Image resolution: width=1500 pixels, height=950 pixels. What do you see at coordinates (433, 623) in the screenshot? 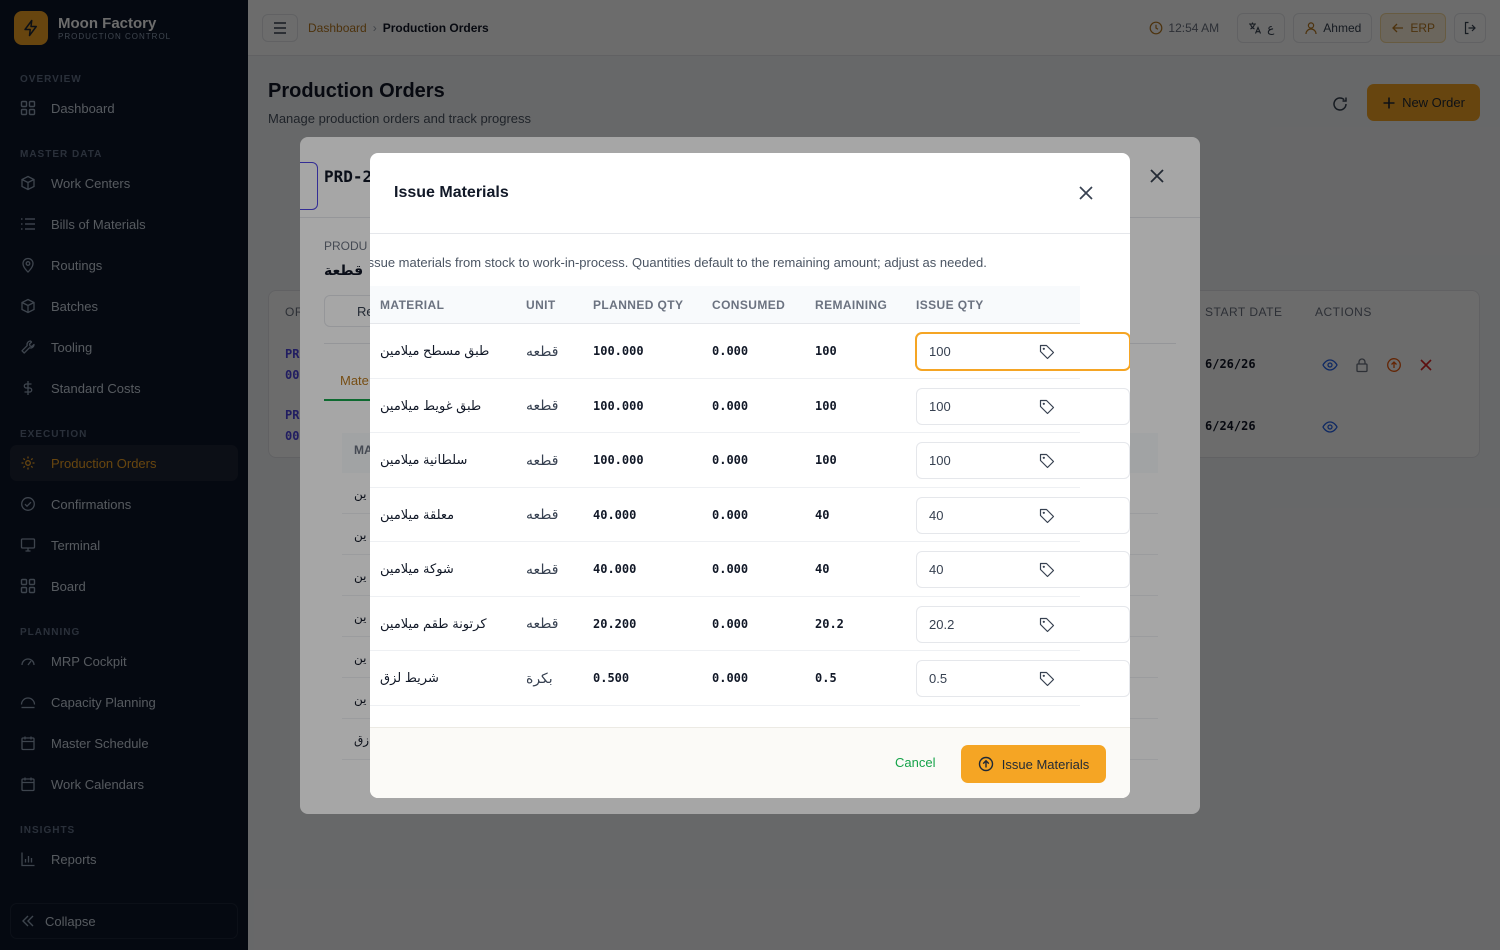
I see `material-name: كرتونة طقم ميلامين` at bounding box center [433, 623].